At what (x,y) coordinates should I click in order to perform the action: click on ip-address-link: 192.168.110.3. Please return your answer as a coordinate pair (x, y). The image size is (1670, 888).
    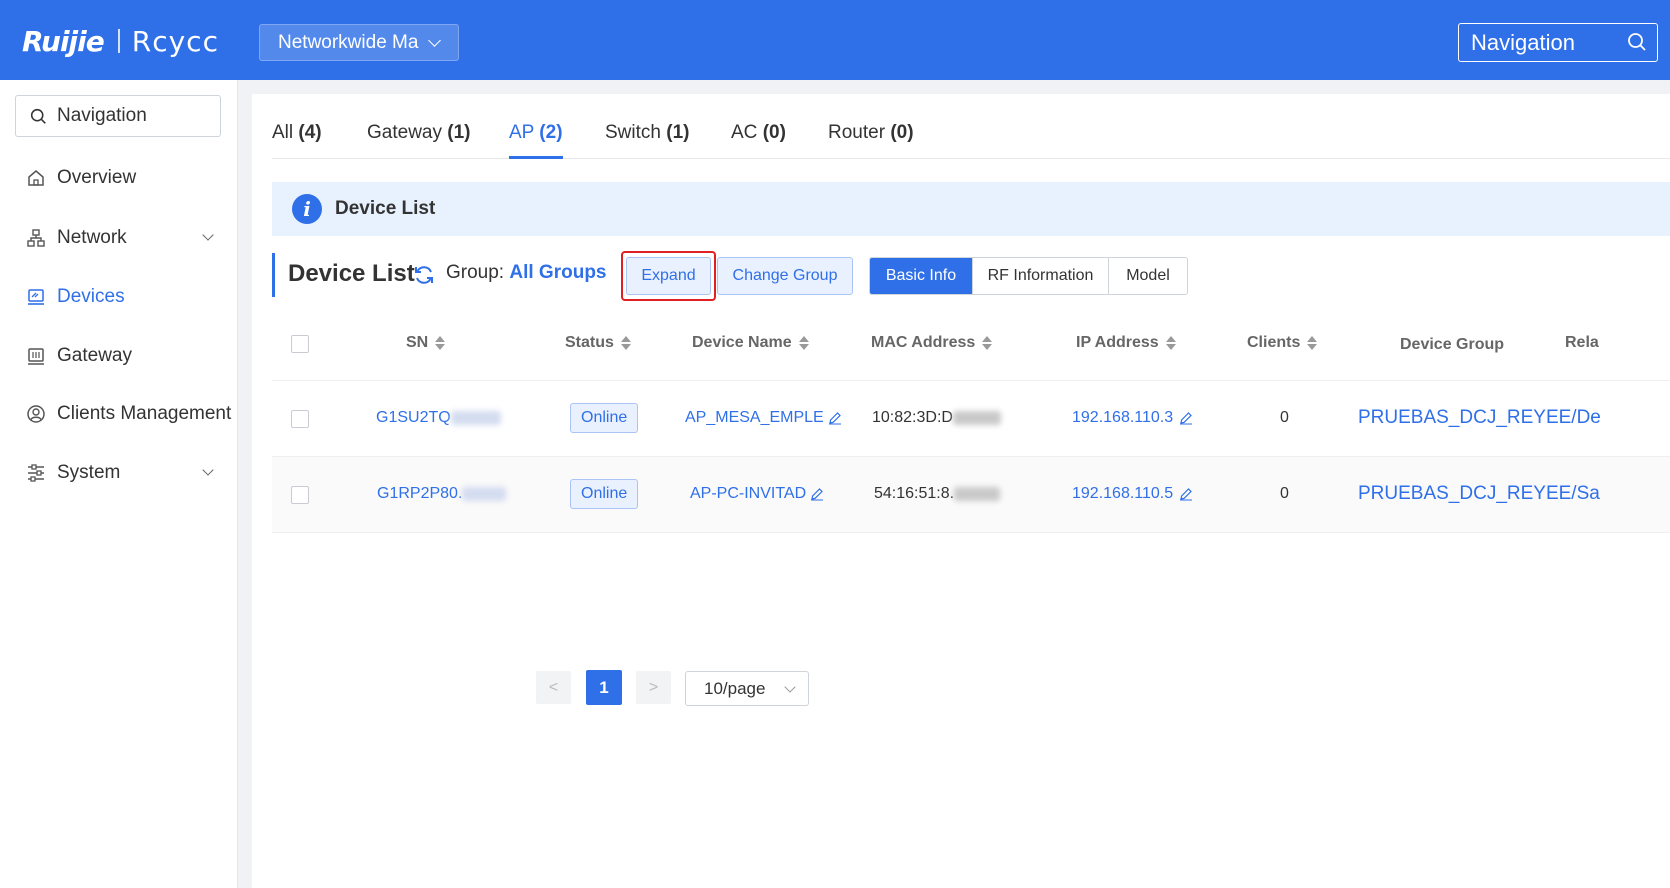
    Looking at the image, I should click on (1132, 418).